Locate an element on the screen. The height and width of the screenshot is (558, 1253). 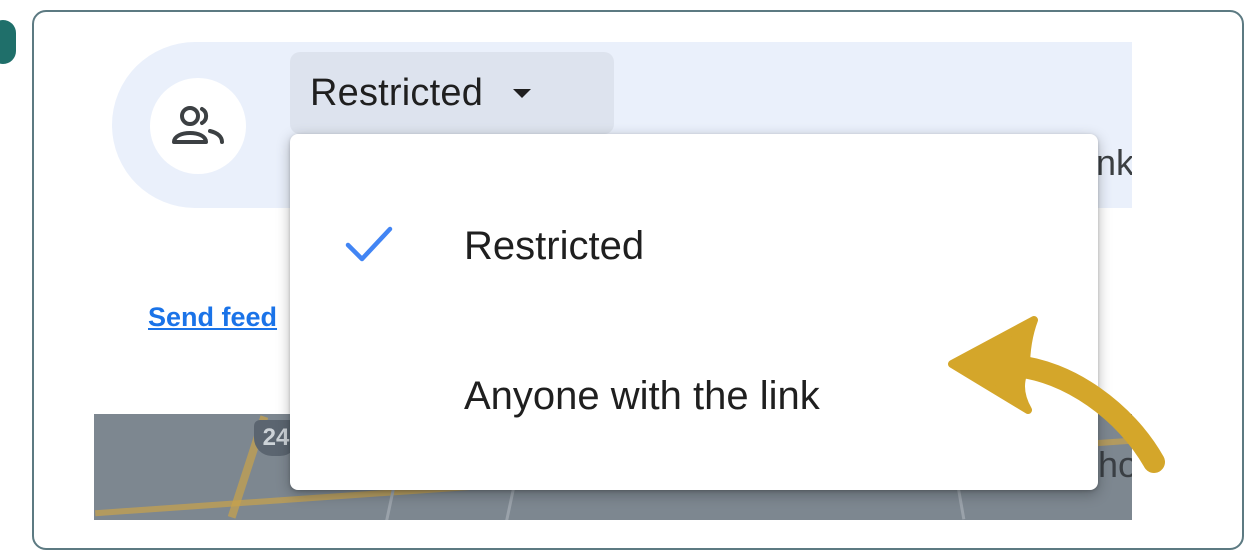
curved-arrow-icon is located at coordinates (1056, 394).